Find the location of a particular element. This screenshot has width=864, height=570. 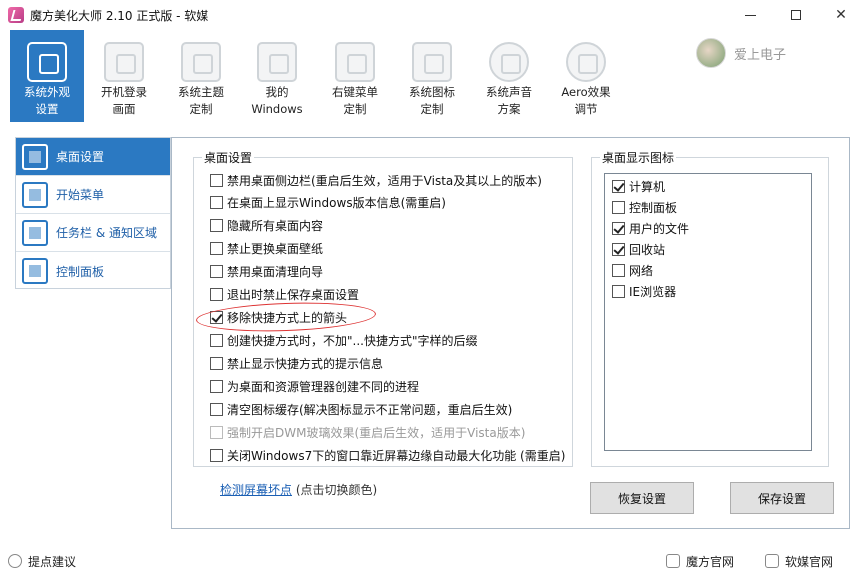

desktop-settings-icon is located at coordinates (35, 156).